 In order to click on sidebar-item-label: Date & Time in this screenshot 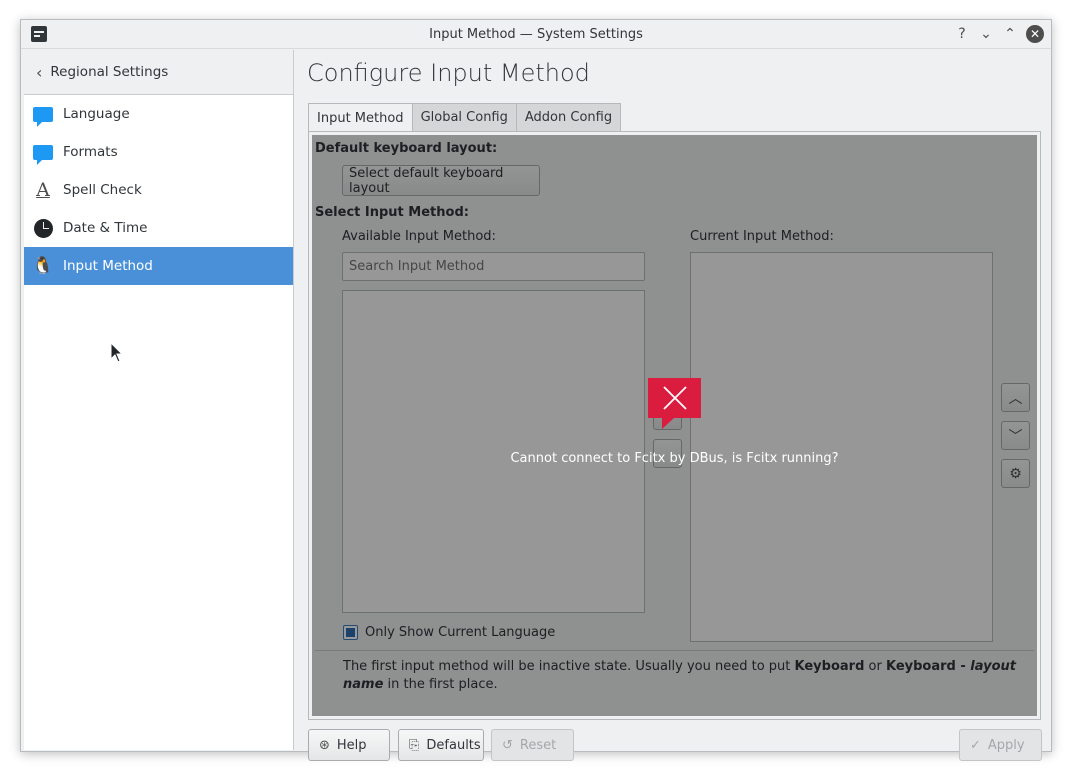, I will do `click(105, 228)`.